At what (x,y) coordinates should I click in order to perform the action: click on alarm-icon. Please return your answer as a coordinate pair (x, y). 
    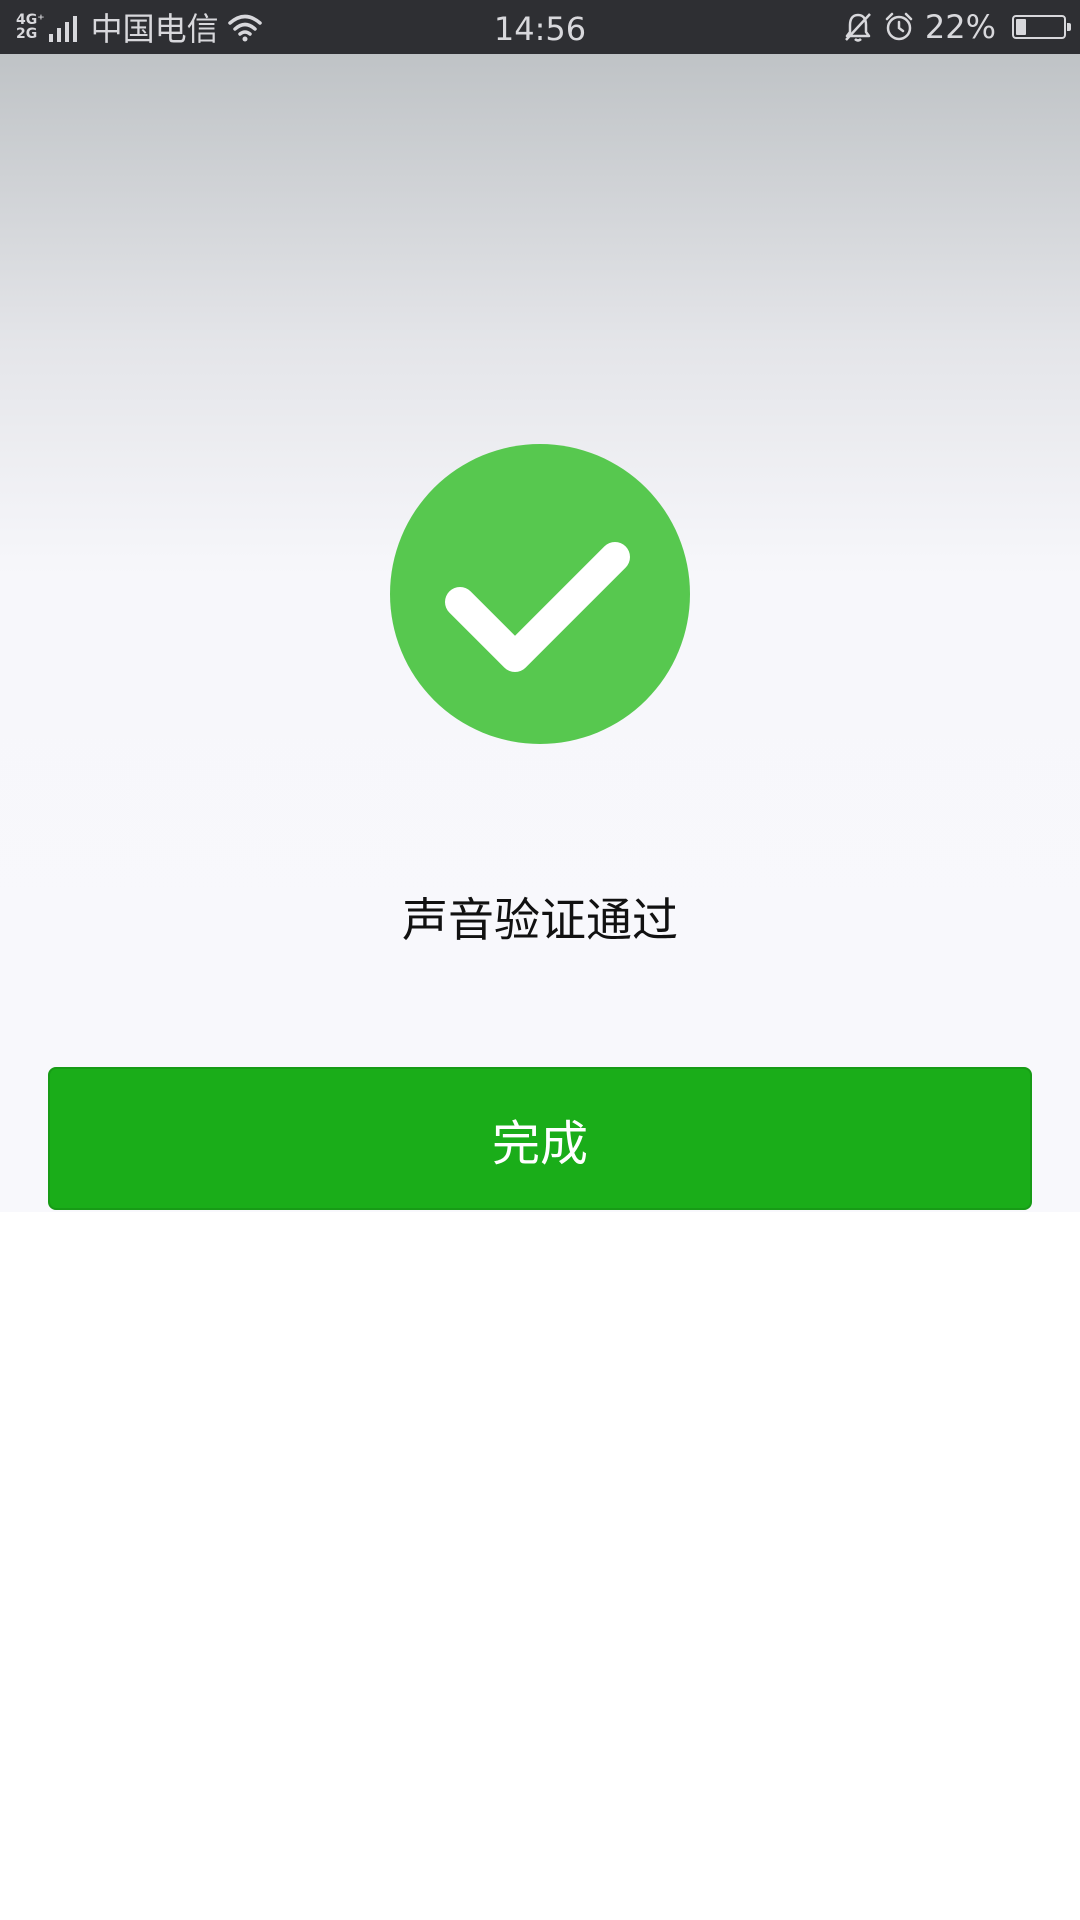
    Looking at the image, I should click on (899, 27).